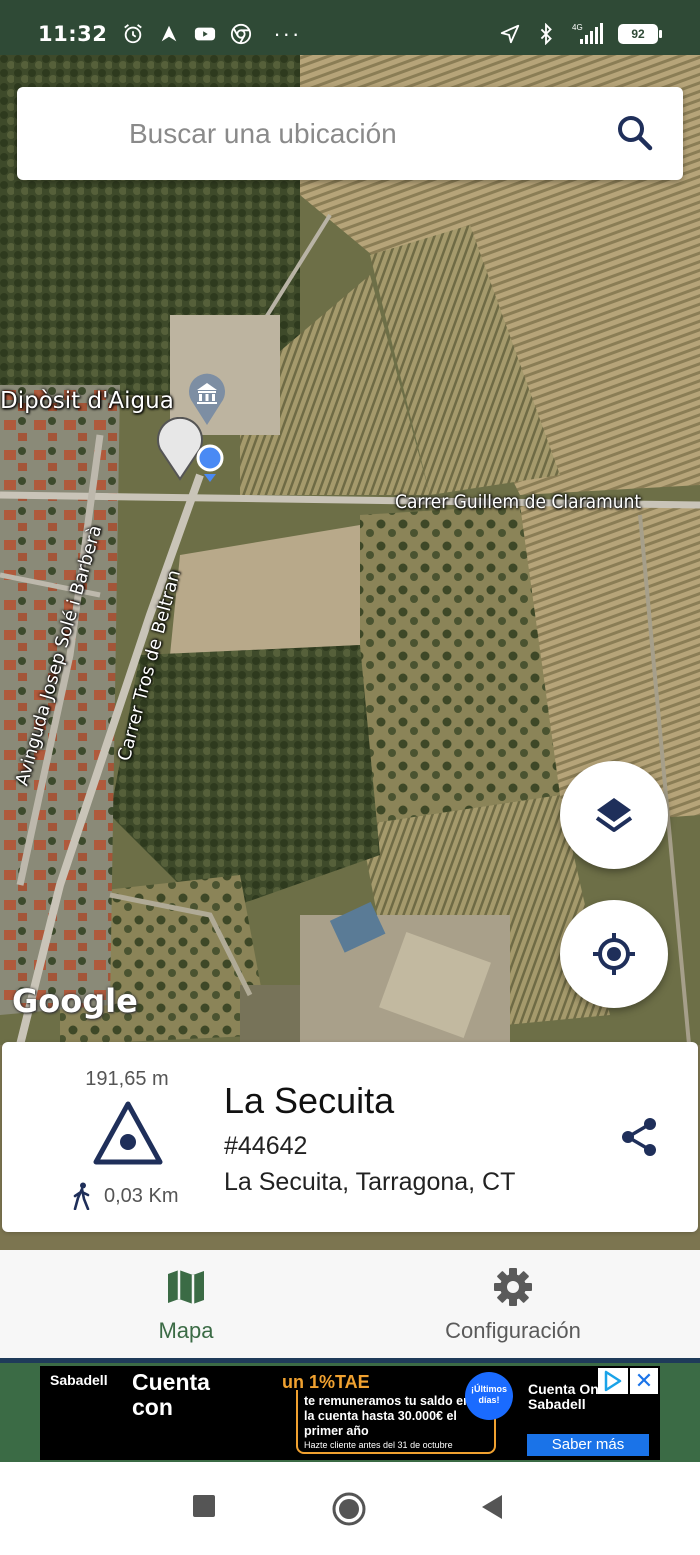 The height and width of the screenshot is (1555, 700). I want to click on search-icon, so click(635, 133).